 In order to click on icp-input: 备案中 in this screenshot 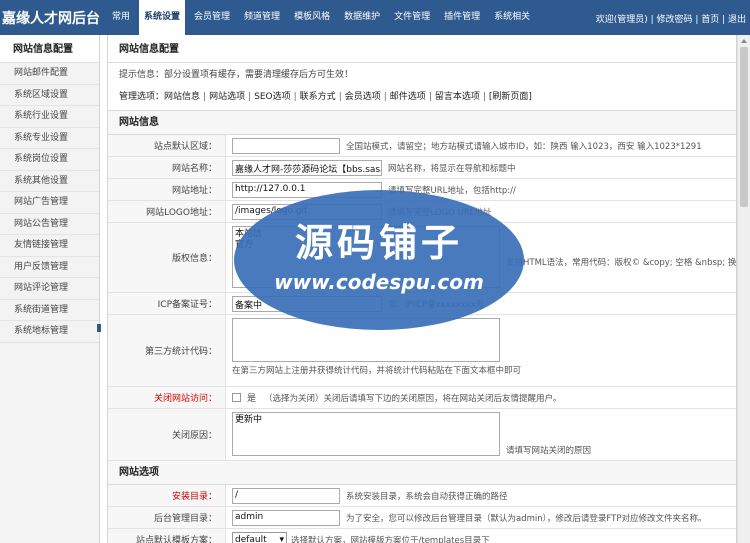, I will do `click(307, 303)`.